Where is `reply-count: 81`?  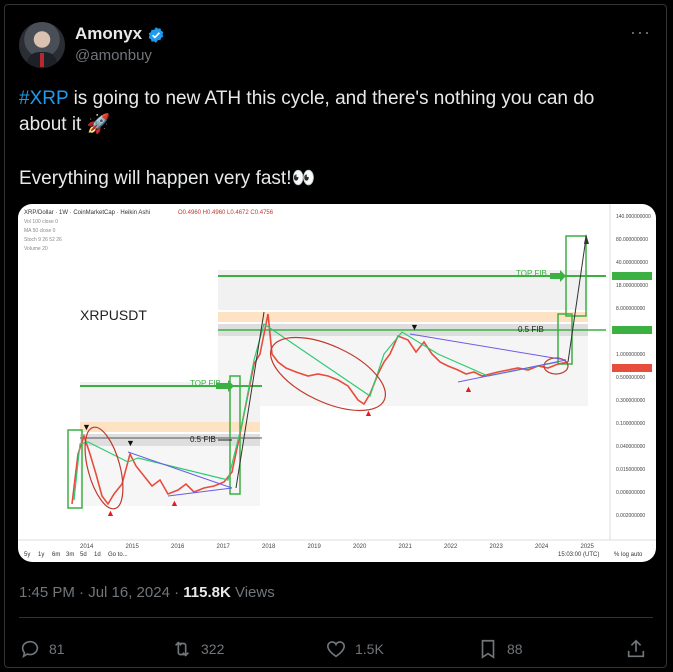 reply-count: 81 is located at coordinates (57, 649).